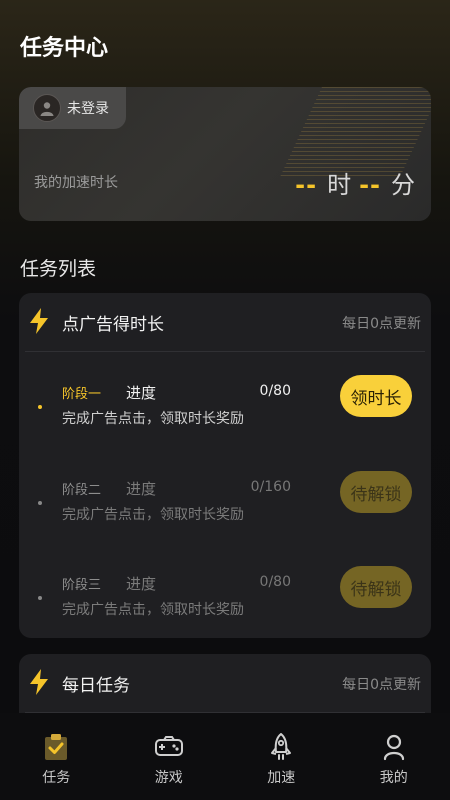 This screenshot has height=800, width=450. Describe the element at coordinates (56, 747) in the screenshot. I see `task-clipboard-icon` at that location.